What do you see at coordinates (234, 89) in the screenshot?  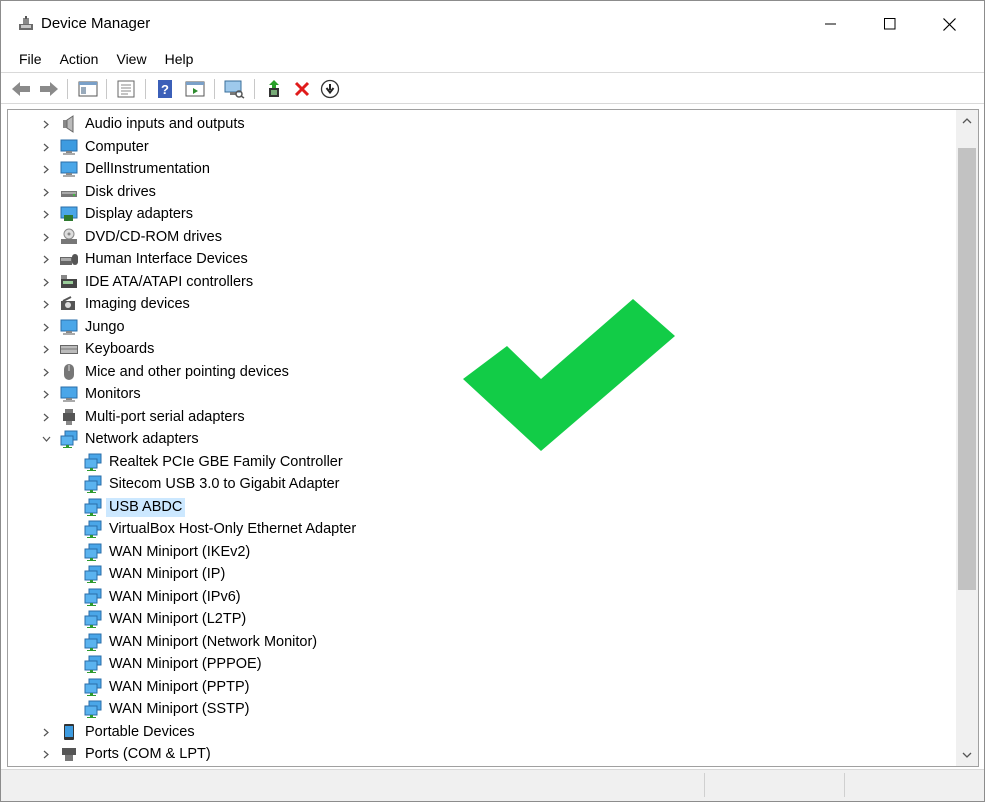 I see `scan-hardware-button` at bounding box center [234, 89].